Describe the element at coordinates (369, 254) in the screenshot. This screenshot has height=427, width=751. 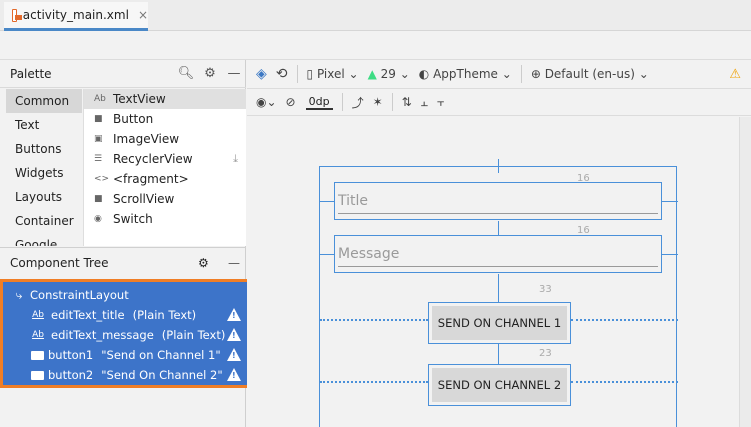
I see `message-hint: Message` at that location.